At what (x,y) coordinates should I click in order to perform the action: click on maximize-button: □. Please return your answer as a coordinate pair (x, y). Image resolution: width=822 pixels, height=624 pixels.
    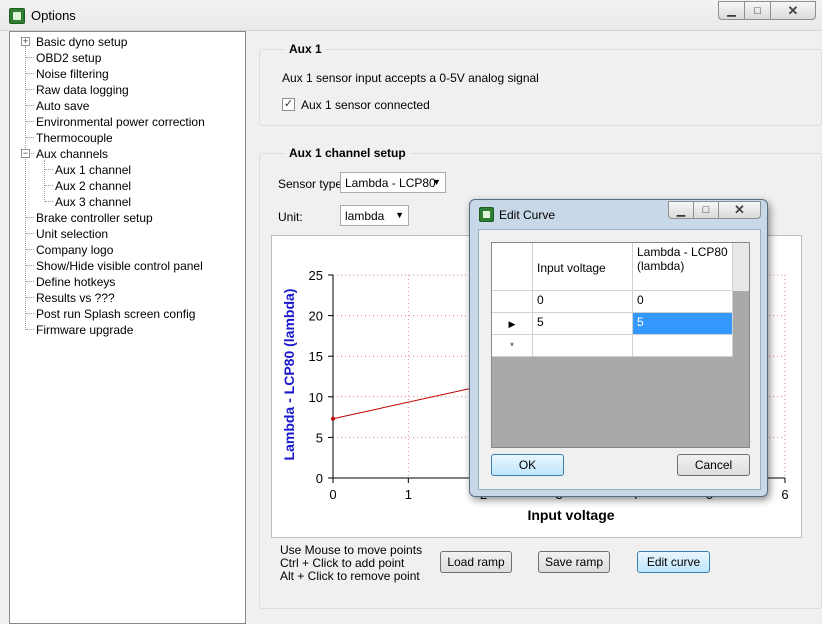
    Looking at the image, I should click on (757, 10).